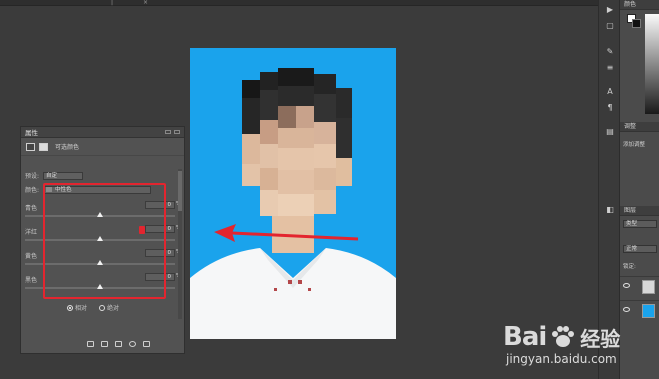  I want to click on tab-adjustments: 调整, so click(639, 127).